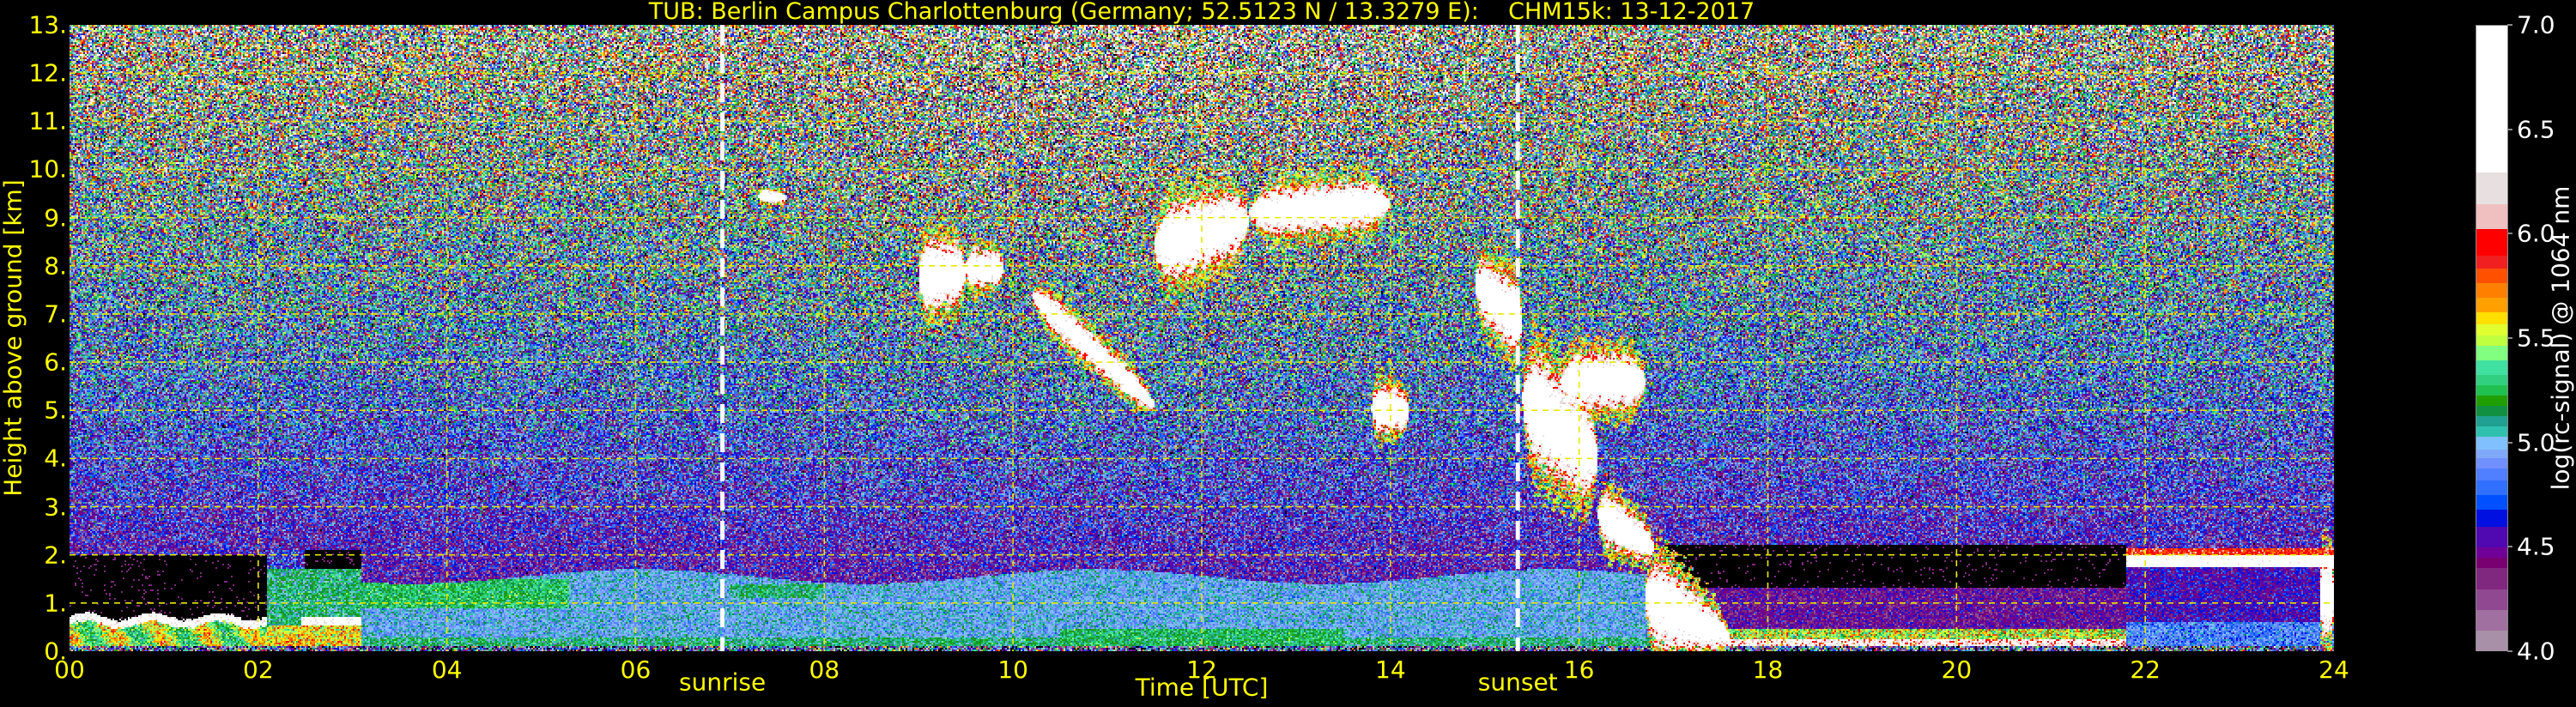 This screenshot has width=2576, height=707. I want to click on colorbar-tick-label: 4.5, so click(2536, 546).